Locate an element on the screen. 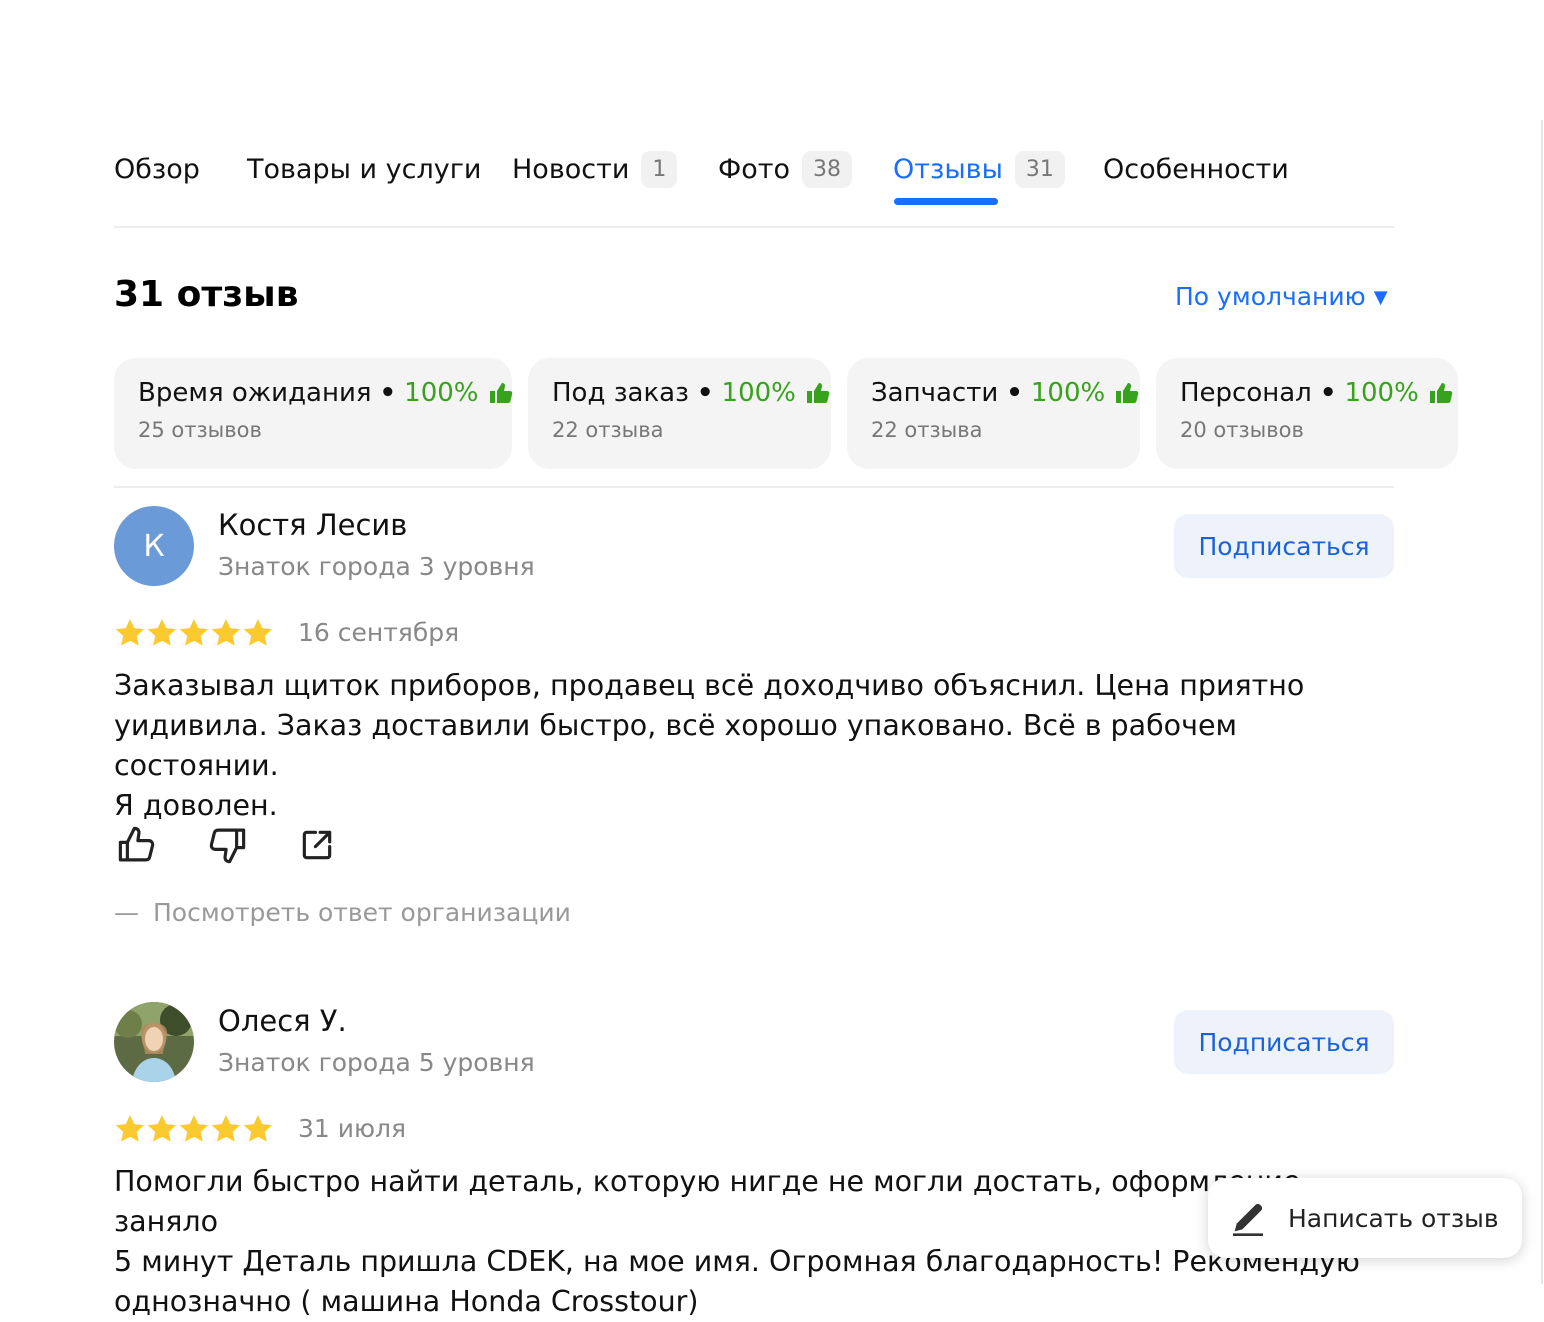 This screenshot has width=1544, height=1322. view-org-reply-link: — Посмотреть ответ организации is located at coordinates (342, 912).